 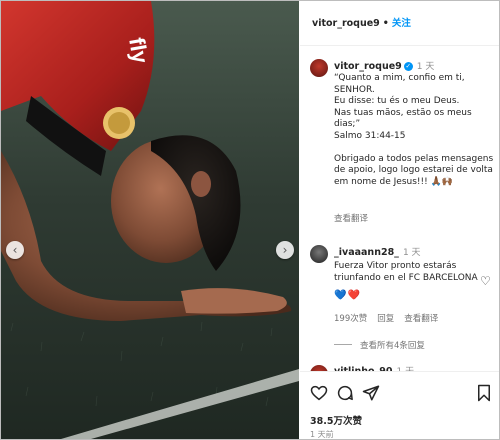 I want to click on caption-translate-link: 查看翻译, so click(x=351, y=218).